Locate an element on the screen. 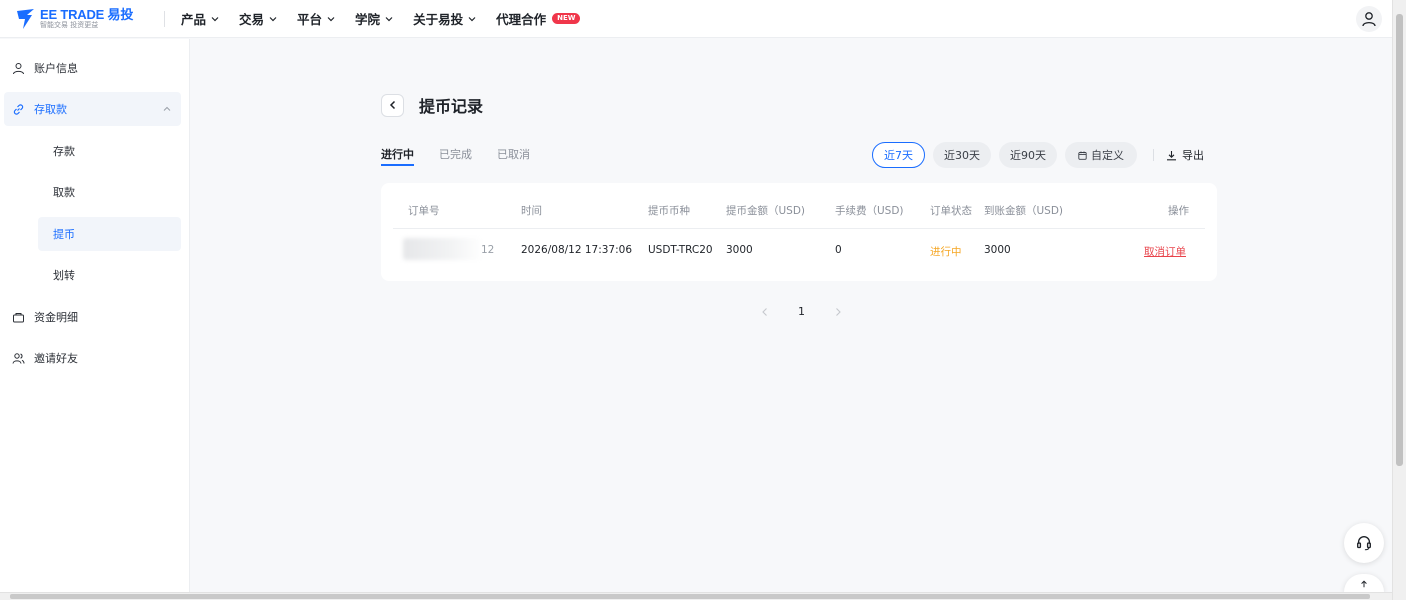  sidebar-item-label: 资金明细 is located at coordinates (56, 317).